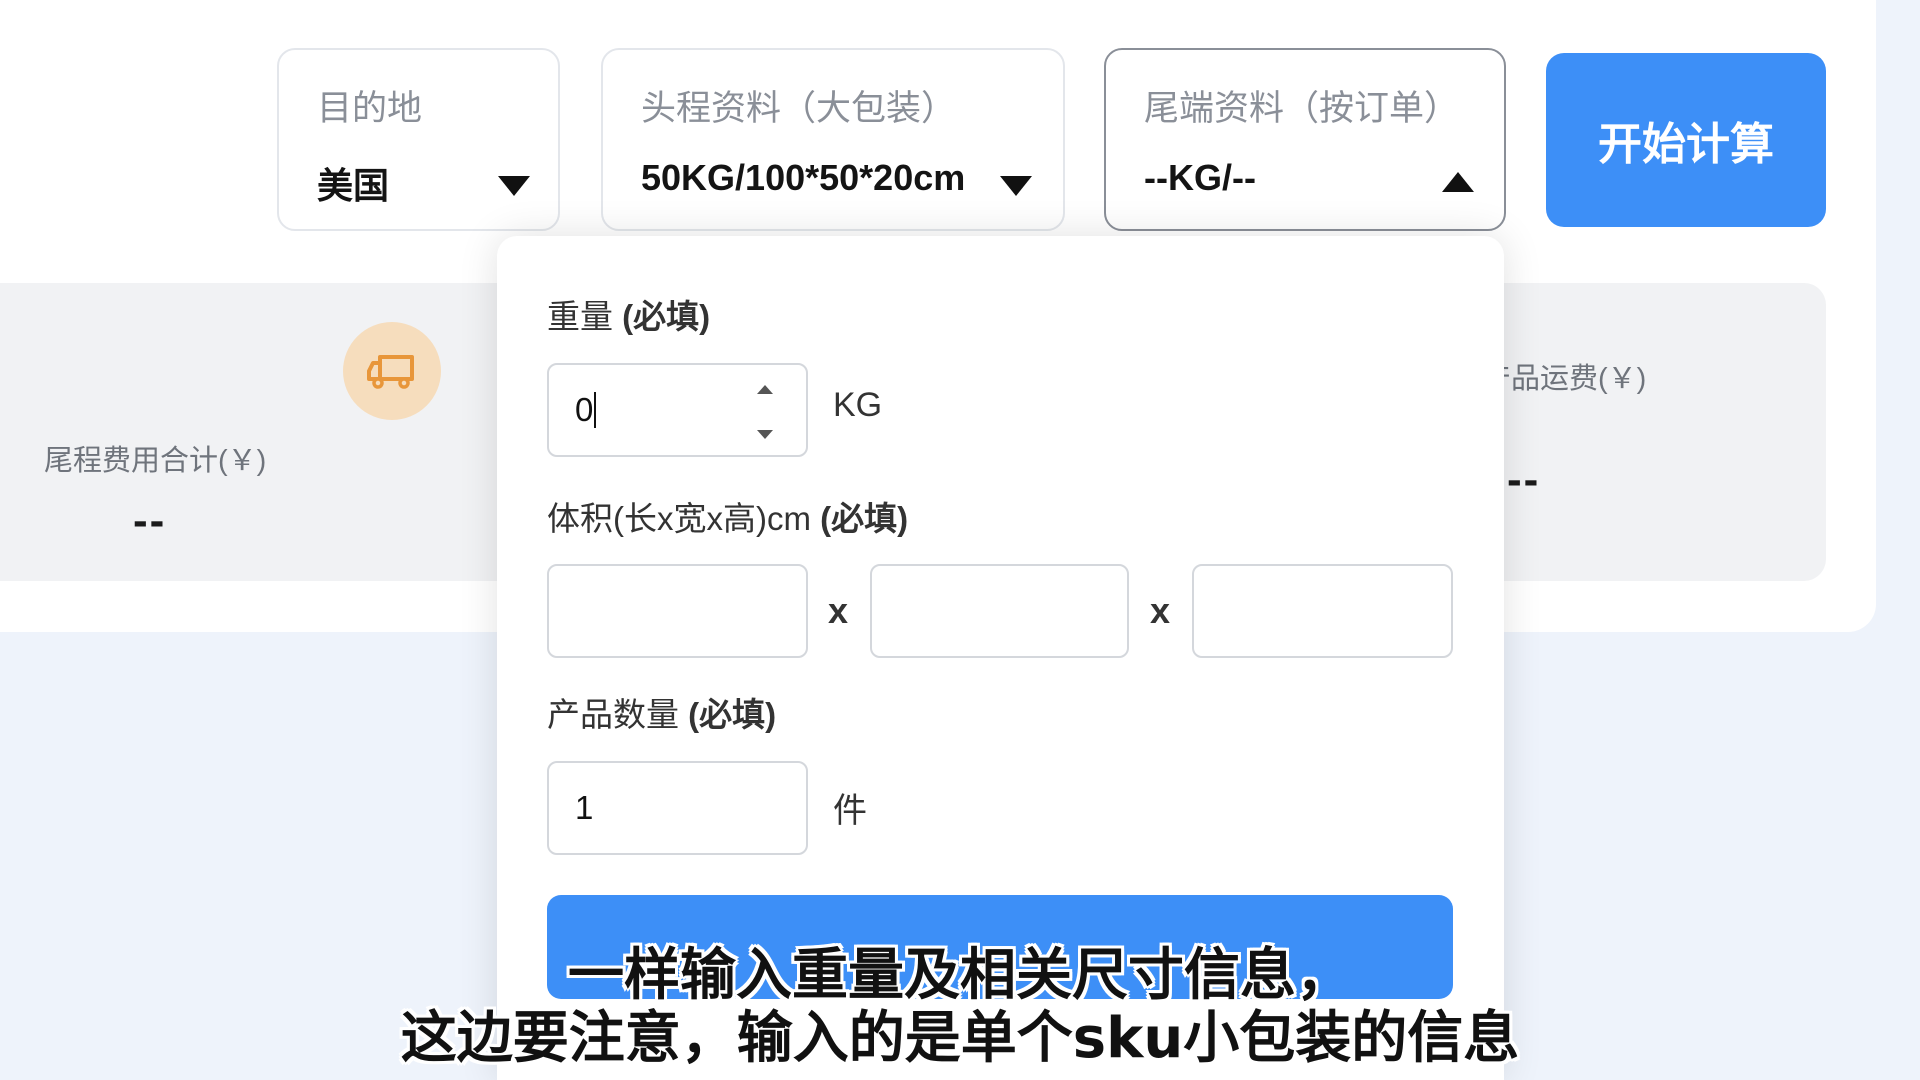 This screenshot has width=1920, height=1080. Describe the element at coordinates (833, 139) in the screenshot. I see `first-leg-selector: 头程资料（大包装） 50KG/100*50*20cm` at that location.